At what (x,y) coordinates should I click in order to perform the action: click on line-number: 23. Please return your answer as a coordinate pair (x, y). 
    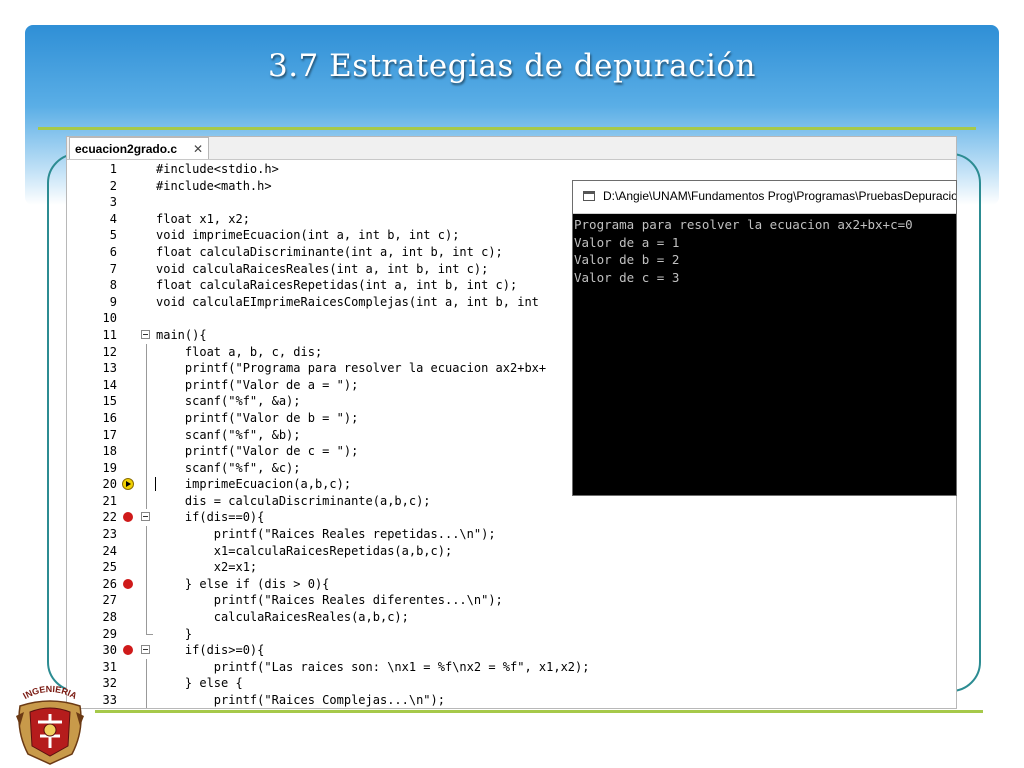
    Looking at the image, I should click on (92, 534).